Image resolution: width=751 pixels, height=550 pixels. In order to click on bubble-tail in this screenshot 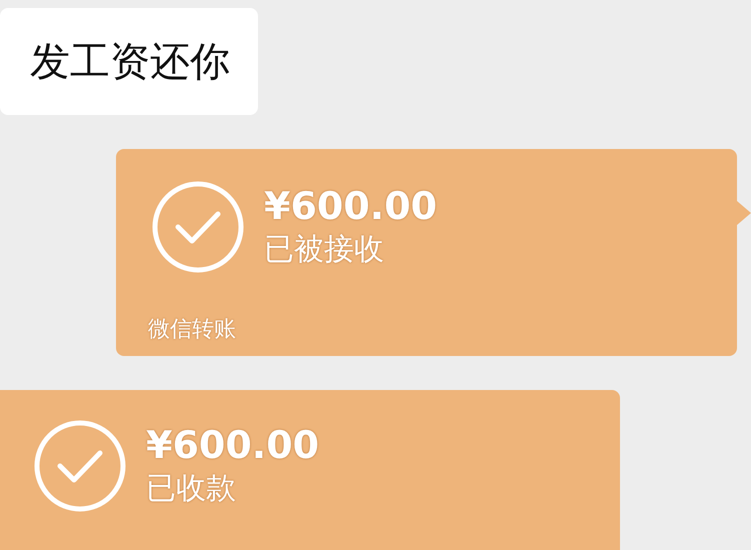, I will do `click(744, 213)`.